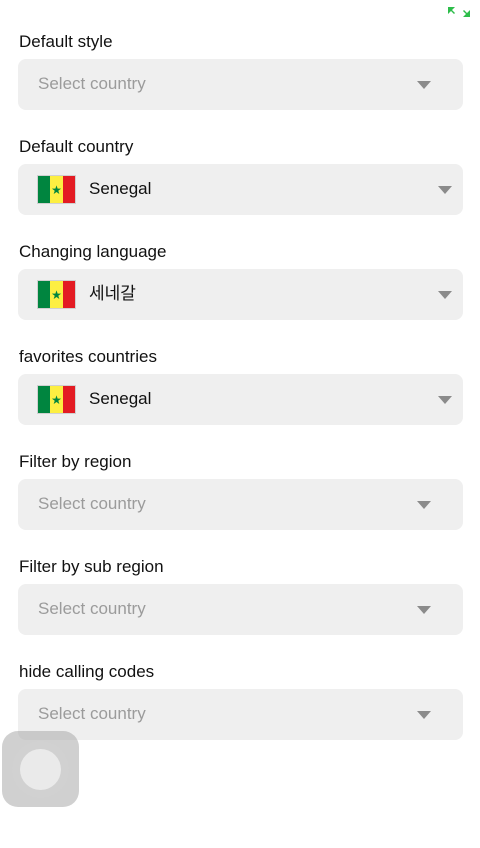  Describe the element at coordinates (91, 566) in the screenshot. I see `section-label-filter-by-sub-region: Filter by sub region` at that location.